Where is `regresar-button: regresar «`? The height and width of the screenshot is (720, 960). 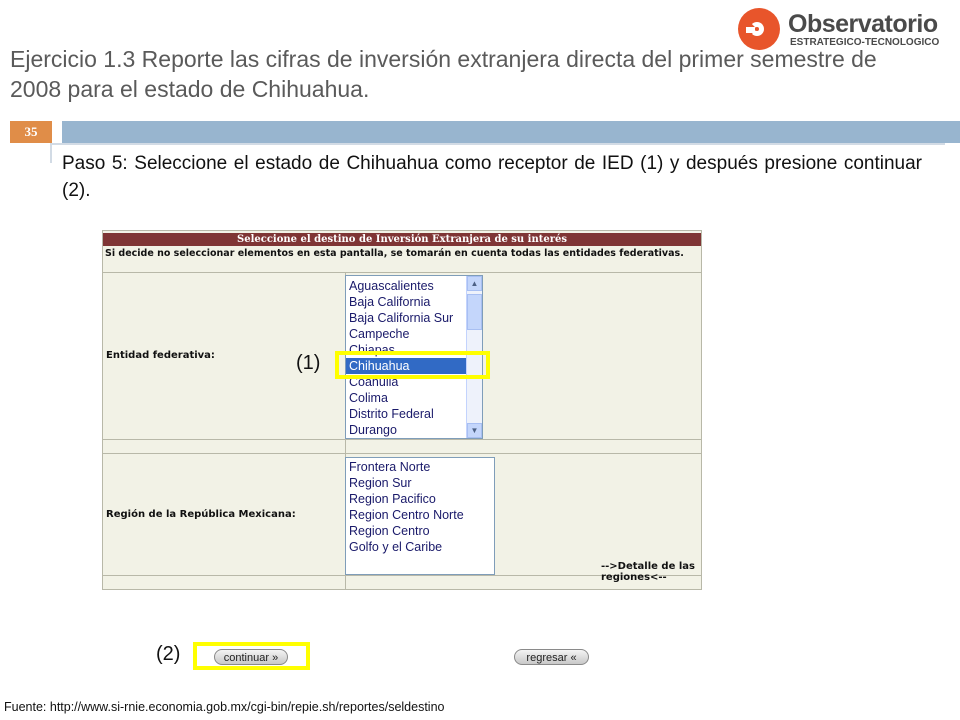
regresar-button: regresar « is located at coordinates (551, 657).